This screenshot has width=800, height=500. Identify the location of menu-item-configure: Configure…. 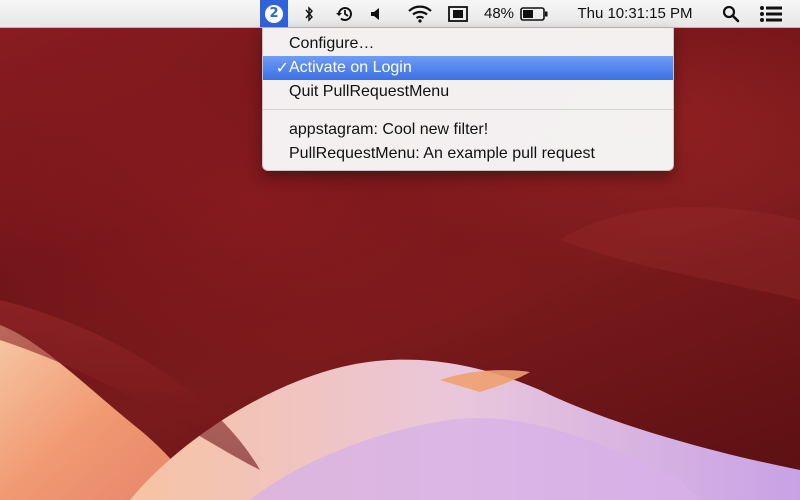
(468, 44).